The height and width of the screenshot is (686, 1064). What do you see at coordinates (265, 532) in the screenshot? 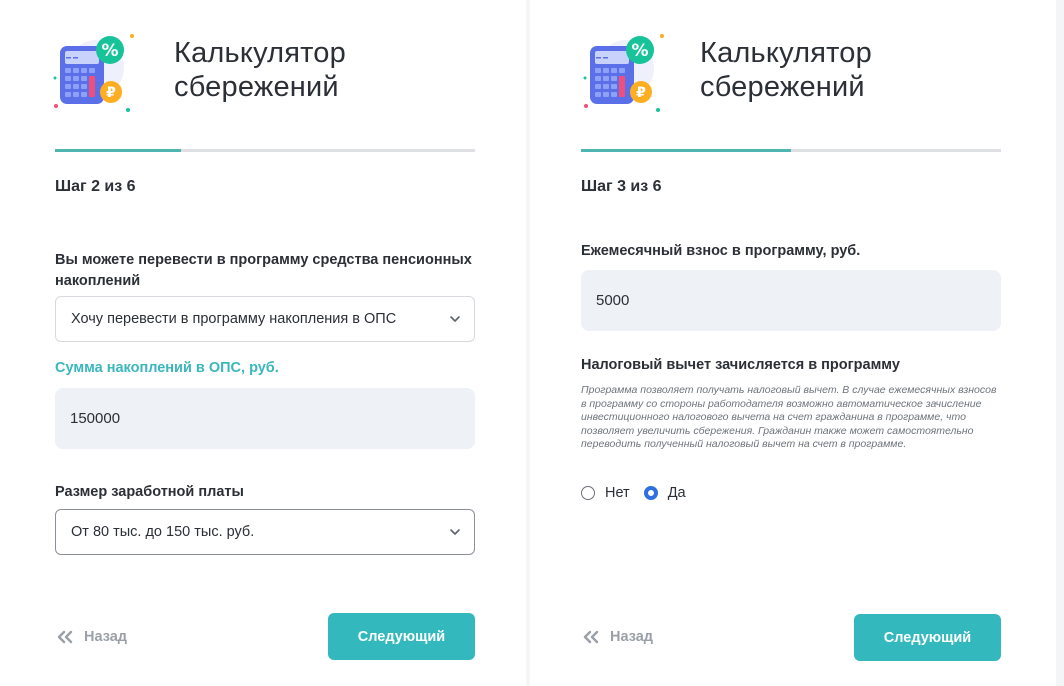
I see `salary-select: От 80 тыс. до 150 тыс. руб.` at bounding box center [265, 532].